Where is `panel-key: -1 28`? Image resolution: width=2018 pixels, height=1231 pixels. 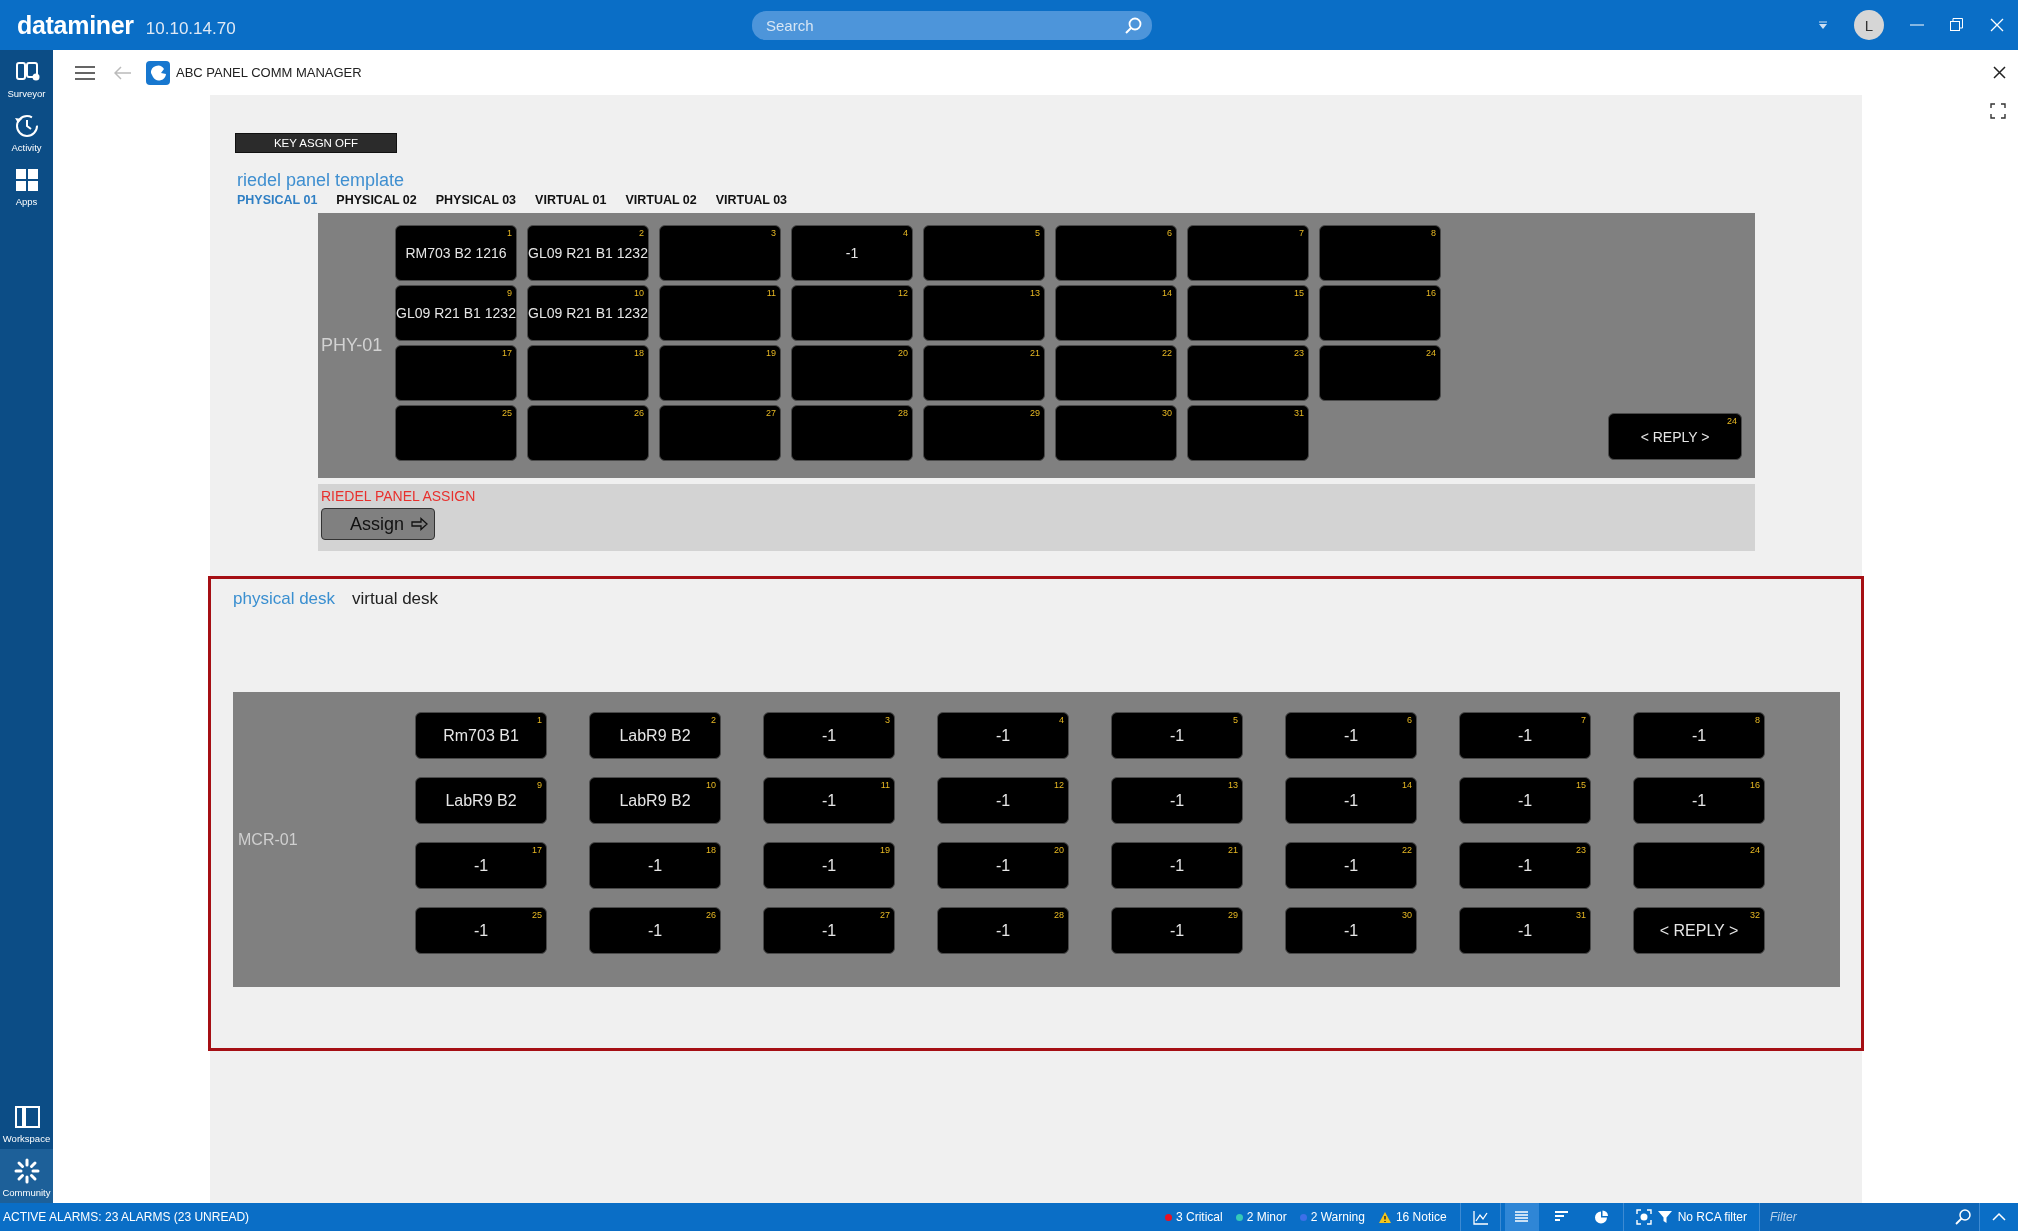
panel-key: -1 28 is located at coordinates (1003, 930).